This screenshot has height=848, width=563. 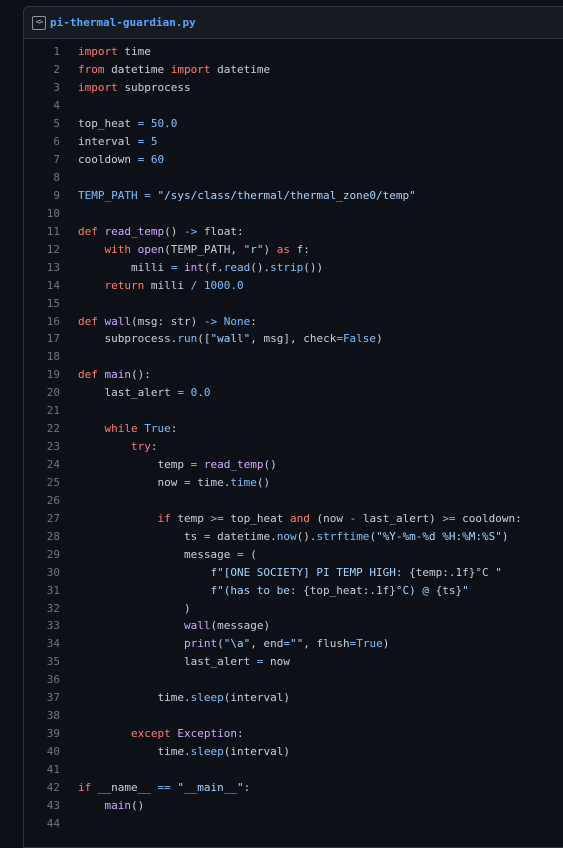 What do you see at coordinates (88, 375) in the screenshot?
I see `code-token: def` at bounding box center [88, 375].